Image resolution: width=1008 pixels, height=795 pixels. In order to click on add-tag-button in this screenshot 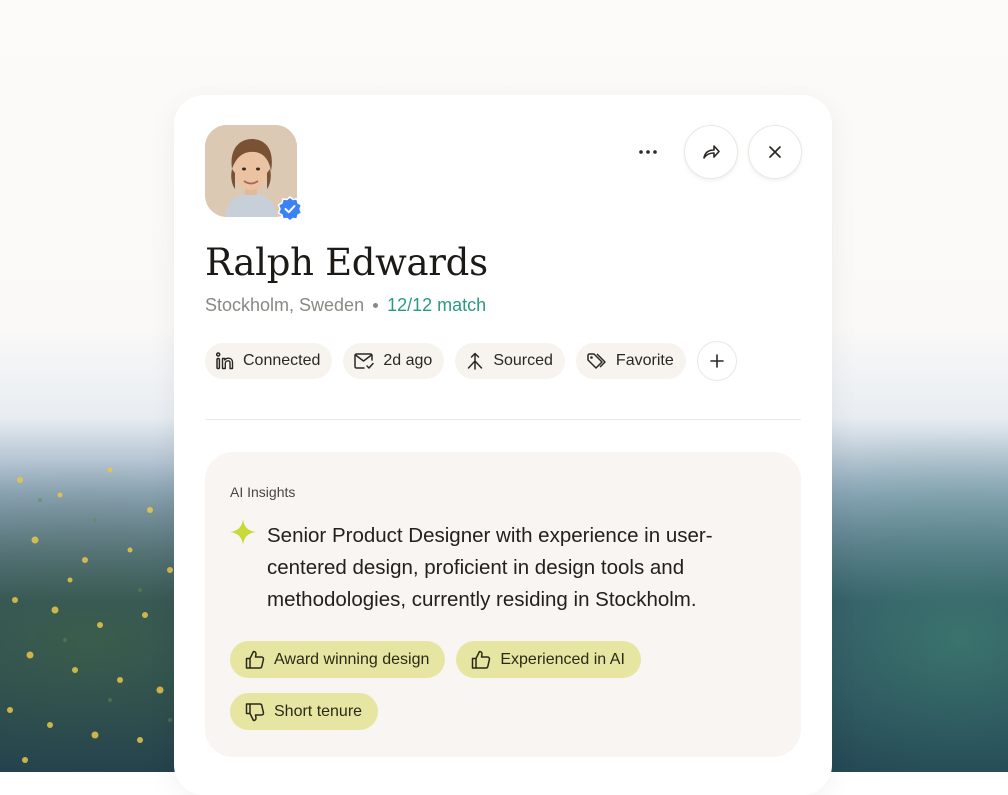, I will do `click(717, 361)`.